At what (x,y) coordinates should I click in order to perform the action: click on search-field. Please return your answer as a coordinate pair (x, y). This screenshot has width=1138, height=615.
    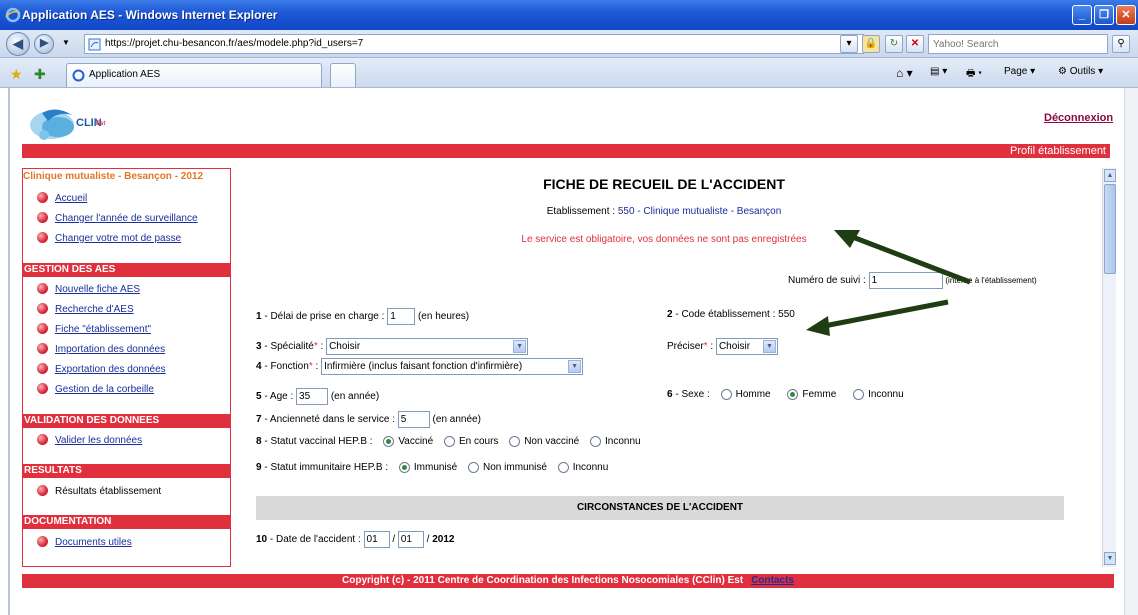
    Looking at the image, I should click on (1018, 44).